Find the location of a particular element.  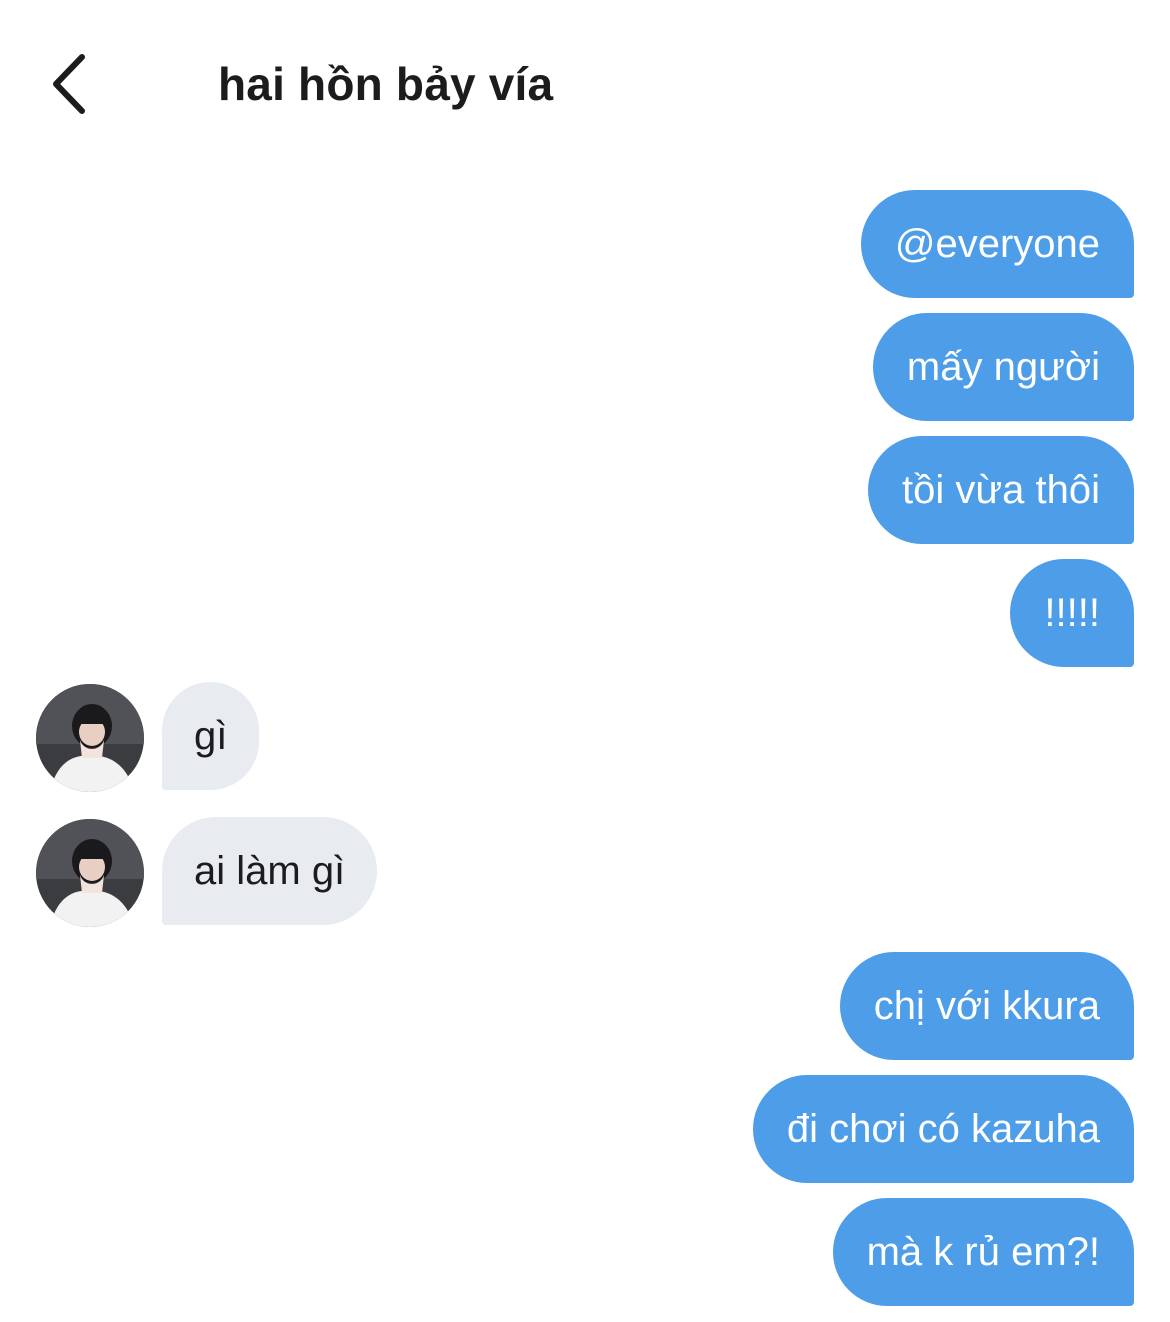

message-bubble-incoming: gì is located at coordinates (211, 736).